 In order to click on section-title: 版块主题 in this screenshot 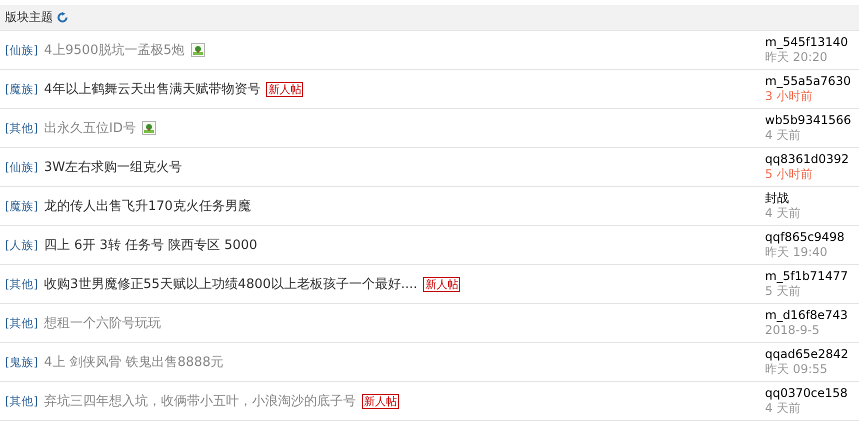, I will do `click(29, 17)`.